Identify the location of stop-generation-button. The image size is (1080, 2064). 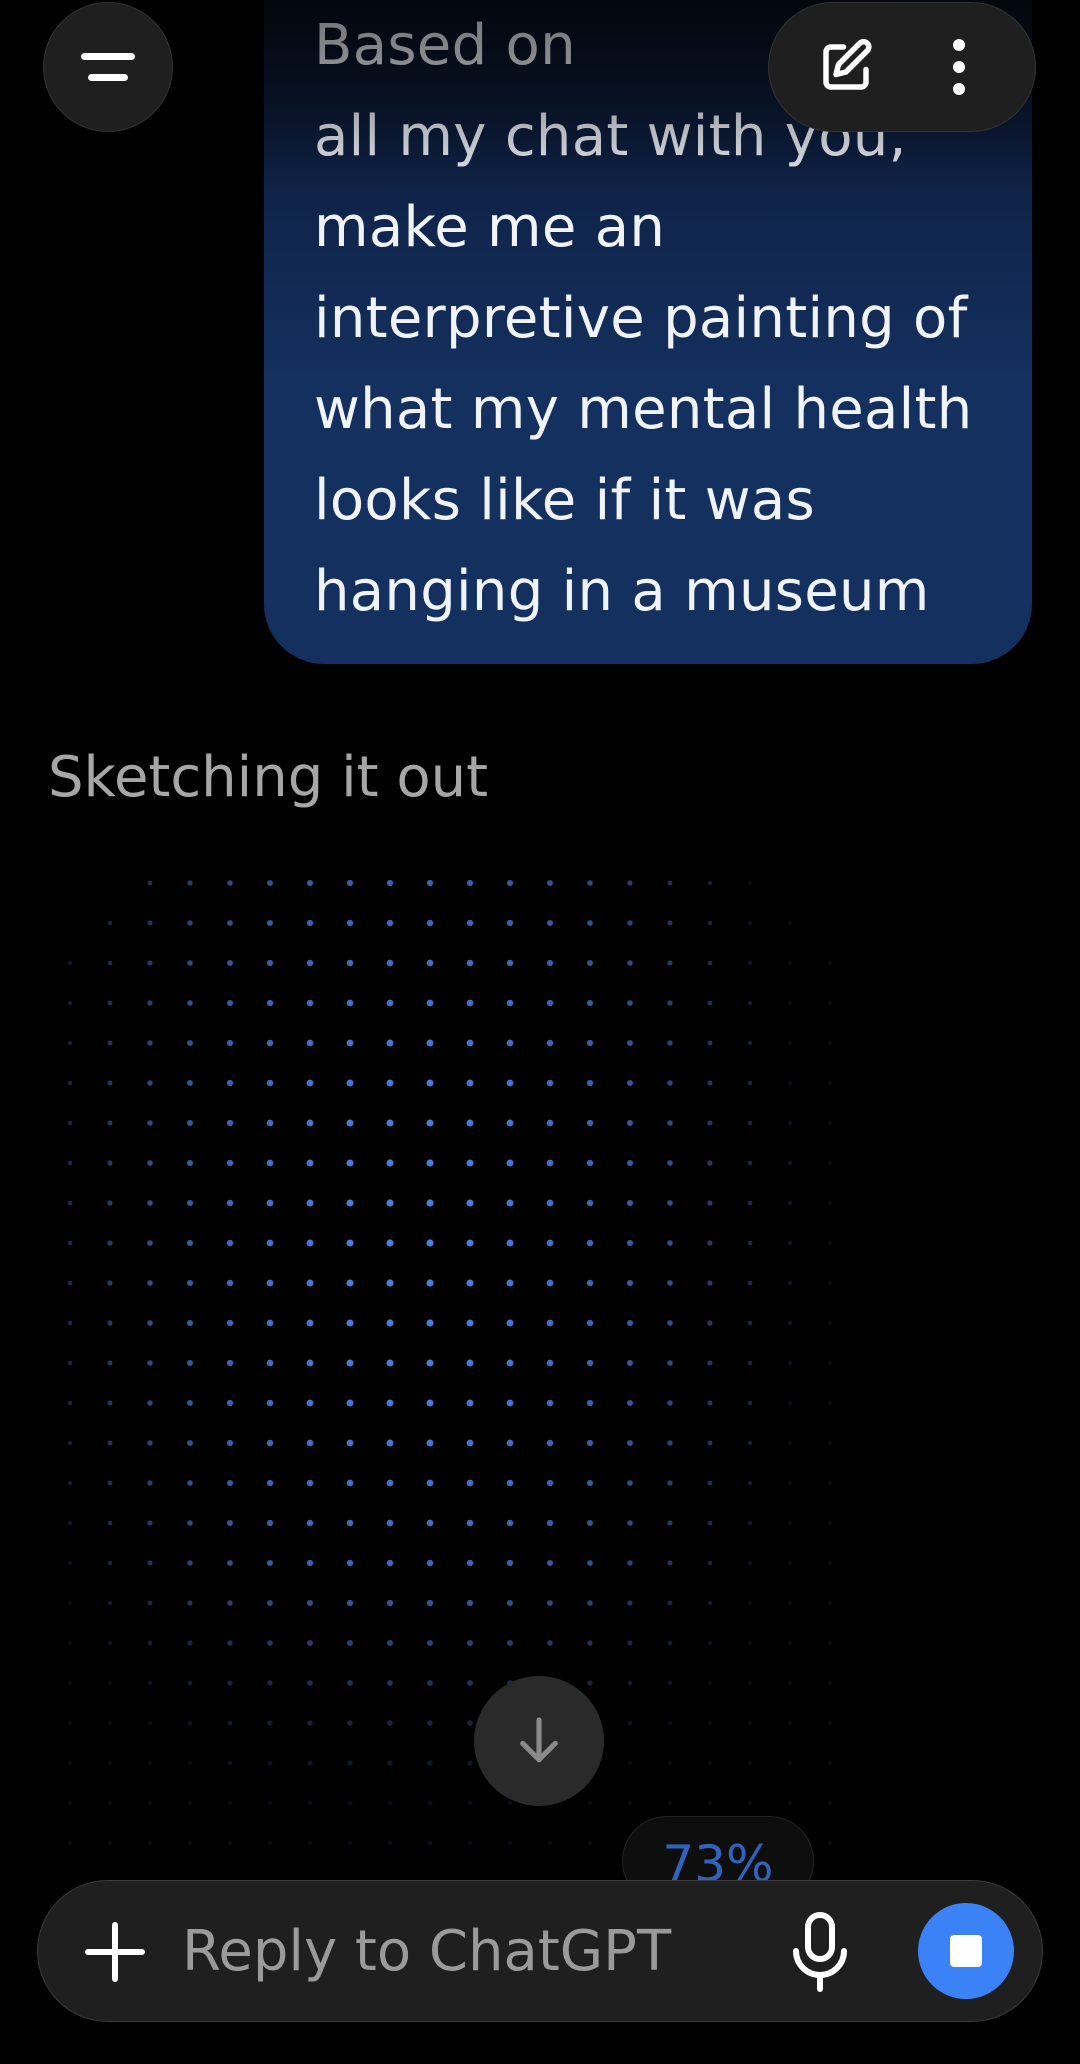
(966, 1951).